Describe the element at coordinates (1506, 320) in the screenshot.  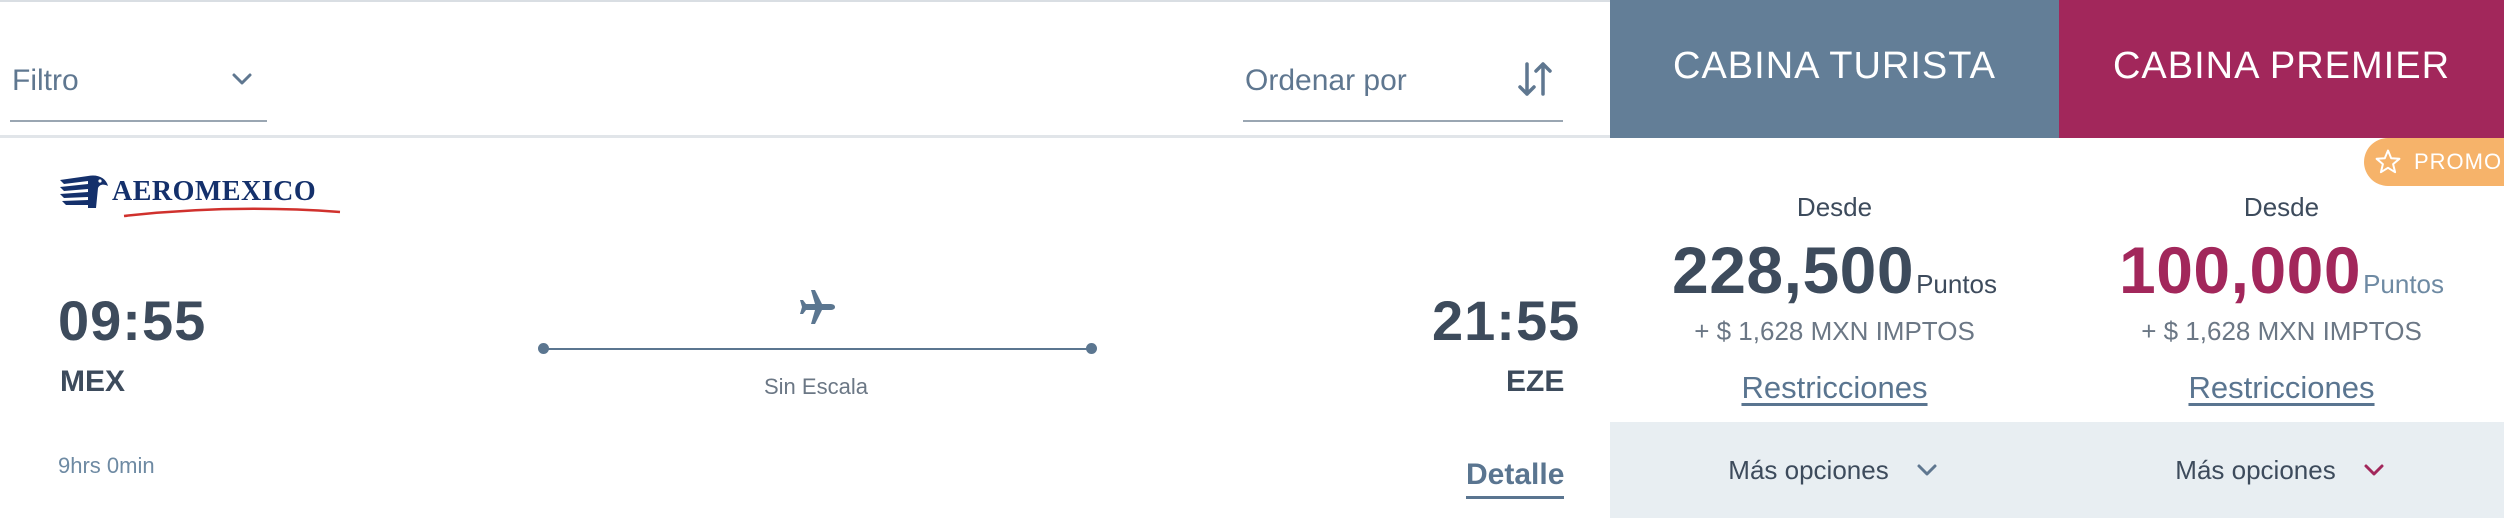
I see `arrival-time: 21:55` at that location.